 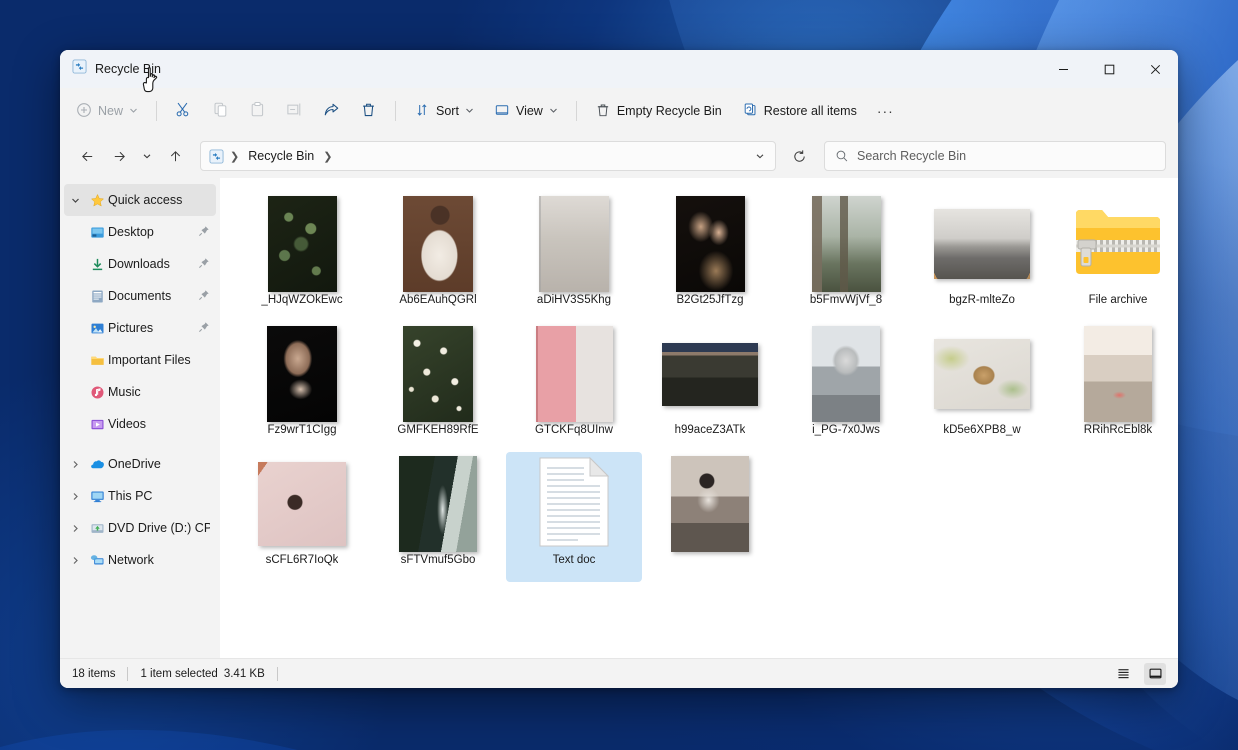 I want to click on maximize-button, so click(x=1109, y=69).